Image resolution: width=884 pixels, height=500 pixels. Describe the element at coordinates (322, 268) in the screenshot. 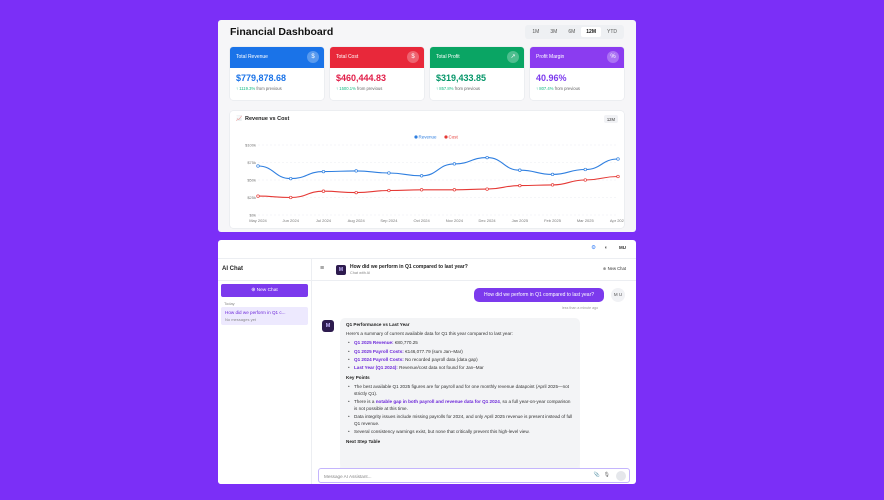

I see `menu-icon: ≡` at that location.